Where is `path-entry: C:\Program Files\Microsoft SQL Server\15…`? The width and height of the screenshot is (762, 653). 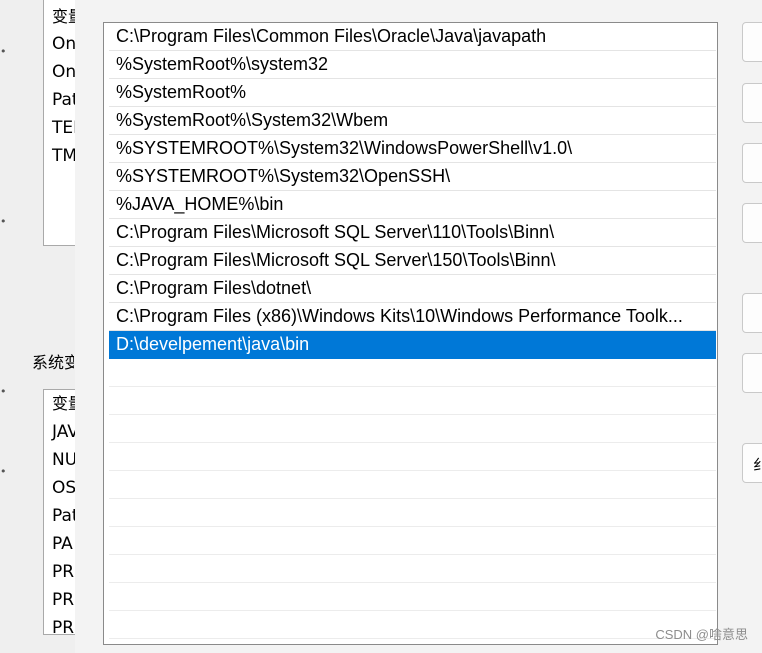 path-entry: C:\Program Files\Microsoft SQL Server\15… is located at coordinates (412, 261).